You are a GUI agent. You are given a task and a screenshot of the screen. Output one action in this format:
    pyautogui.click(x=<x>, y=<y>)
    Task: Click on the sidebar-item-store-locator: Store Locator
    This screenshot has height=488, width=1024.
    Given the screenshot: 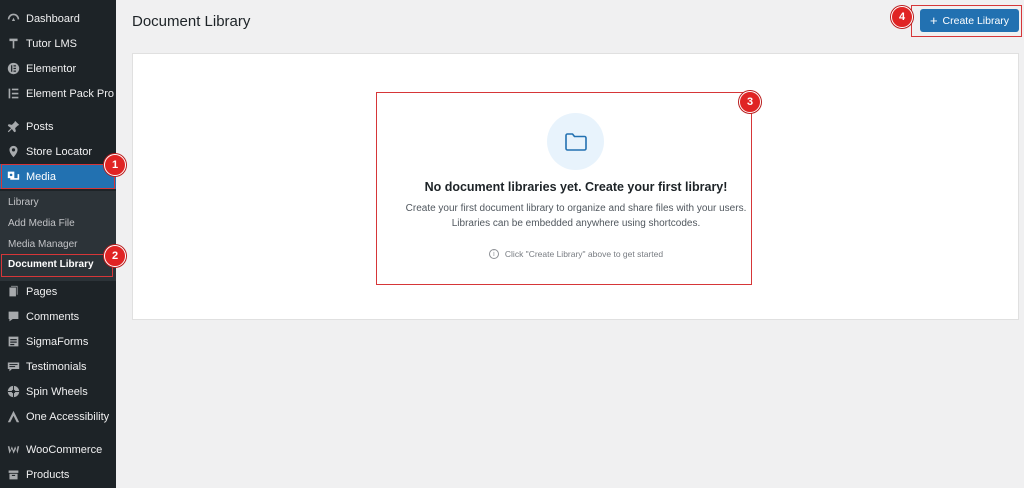 What is the action you would take?
    pyautogui.click(x=58, y=151)
    